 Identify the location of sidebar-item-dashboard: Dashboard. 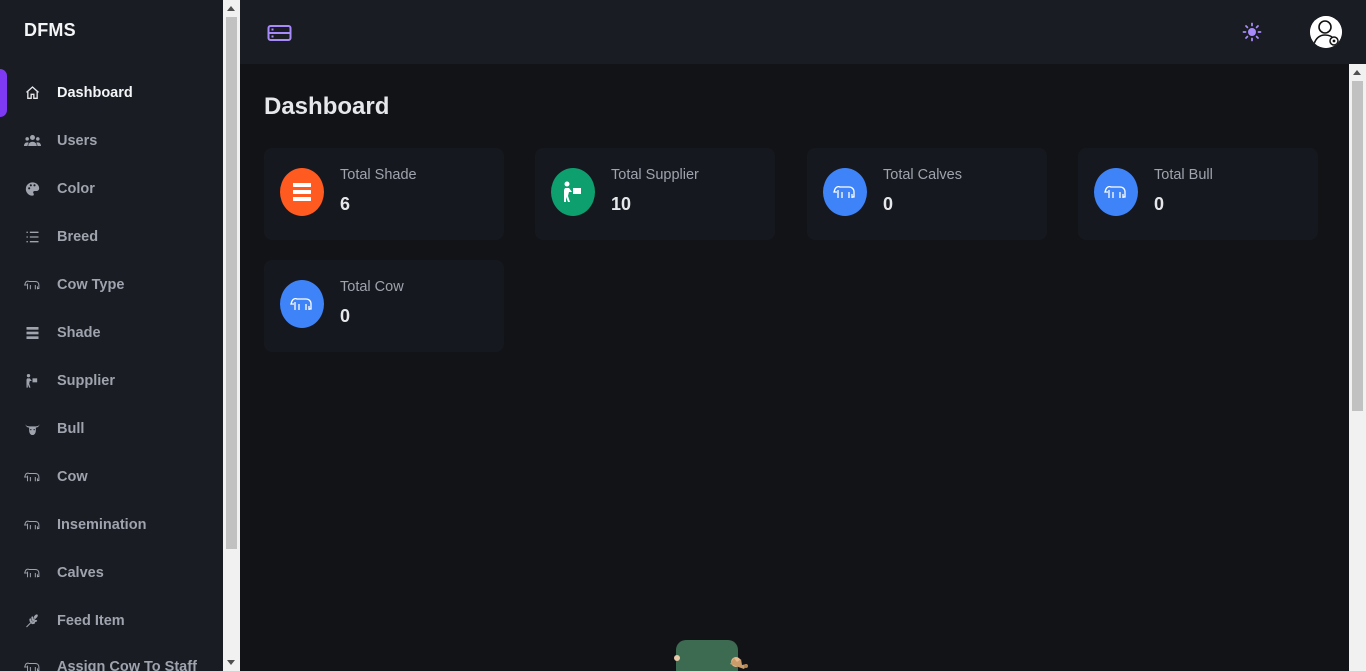
(111, 93).